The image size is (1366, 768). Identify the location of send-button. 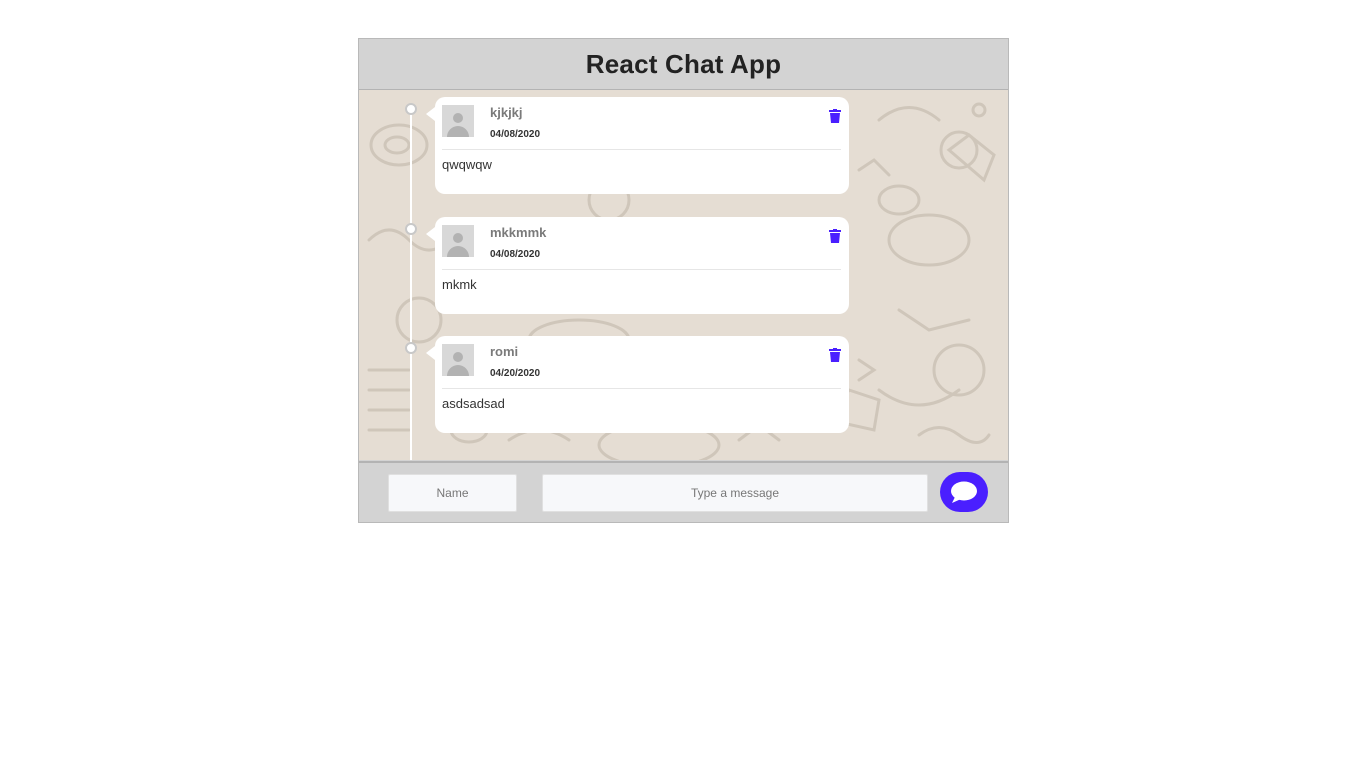
(964, 492).